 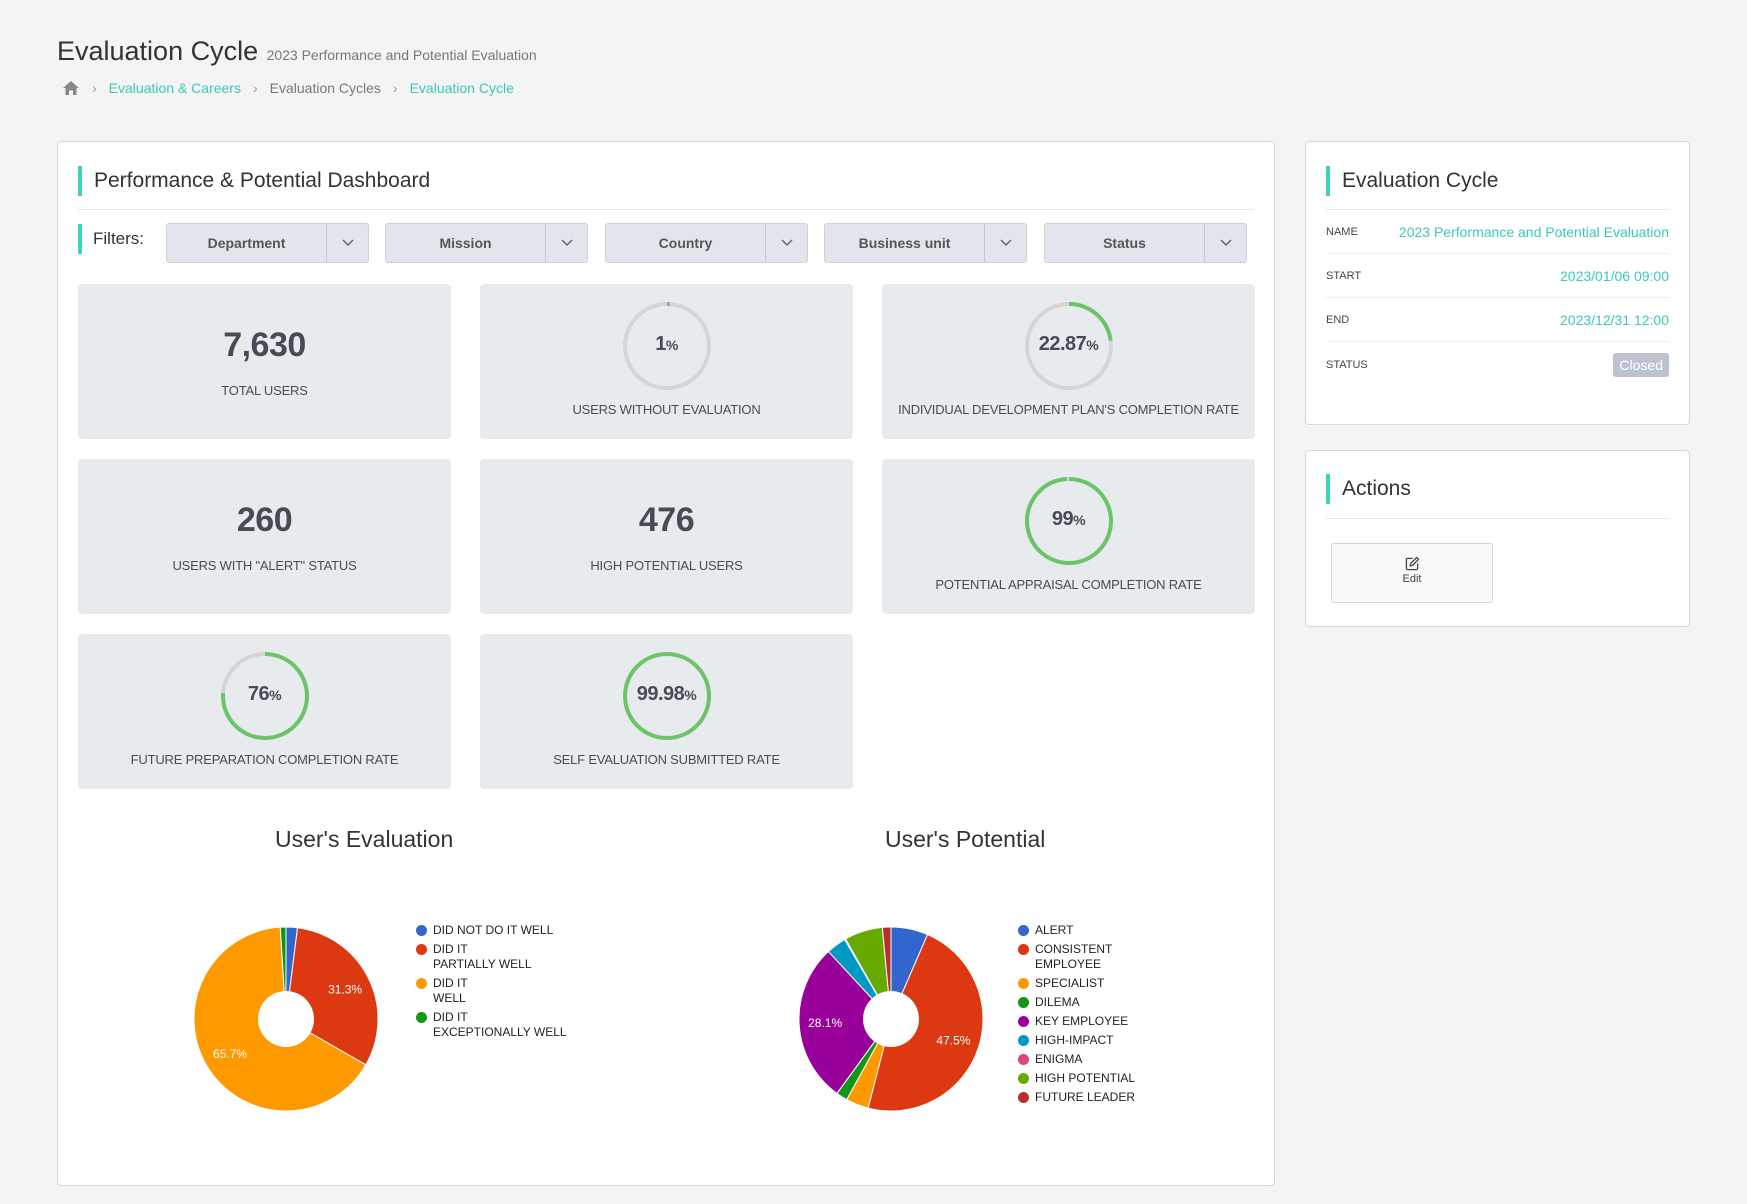 I want to click on total-users-value: 7,630, so click(x=264, y=345).